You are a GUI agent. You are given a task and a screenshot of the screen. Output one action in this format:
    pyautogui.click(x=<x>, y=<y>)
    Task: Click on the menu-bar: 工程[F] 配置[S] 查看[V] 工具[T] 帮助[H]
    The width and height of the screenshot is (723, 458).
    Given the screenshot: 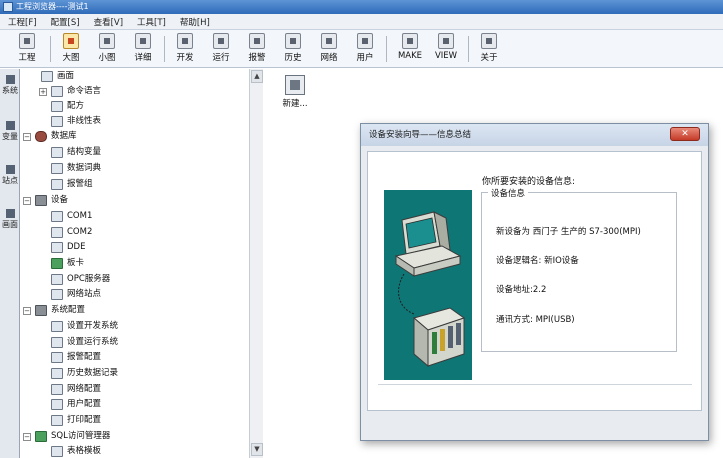 What is the action you would take?
    pyautogui.click(x=361, y=22)
    